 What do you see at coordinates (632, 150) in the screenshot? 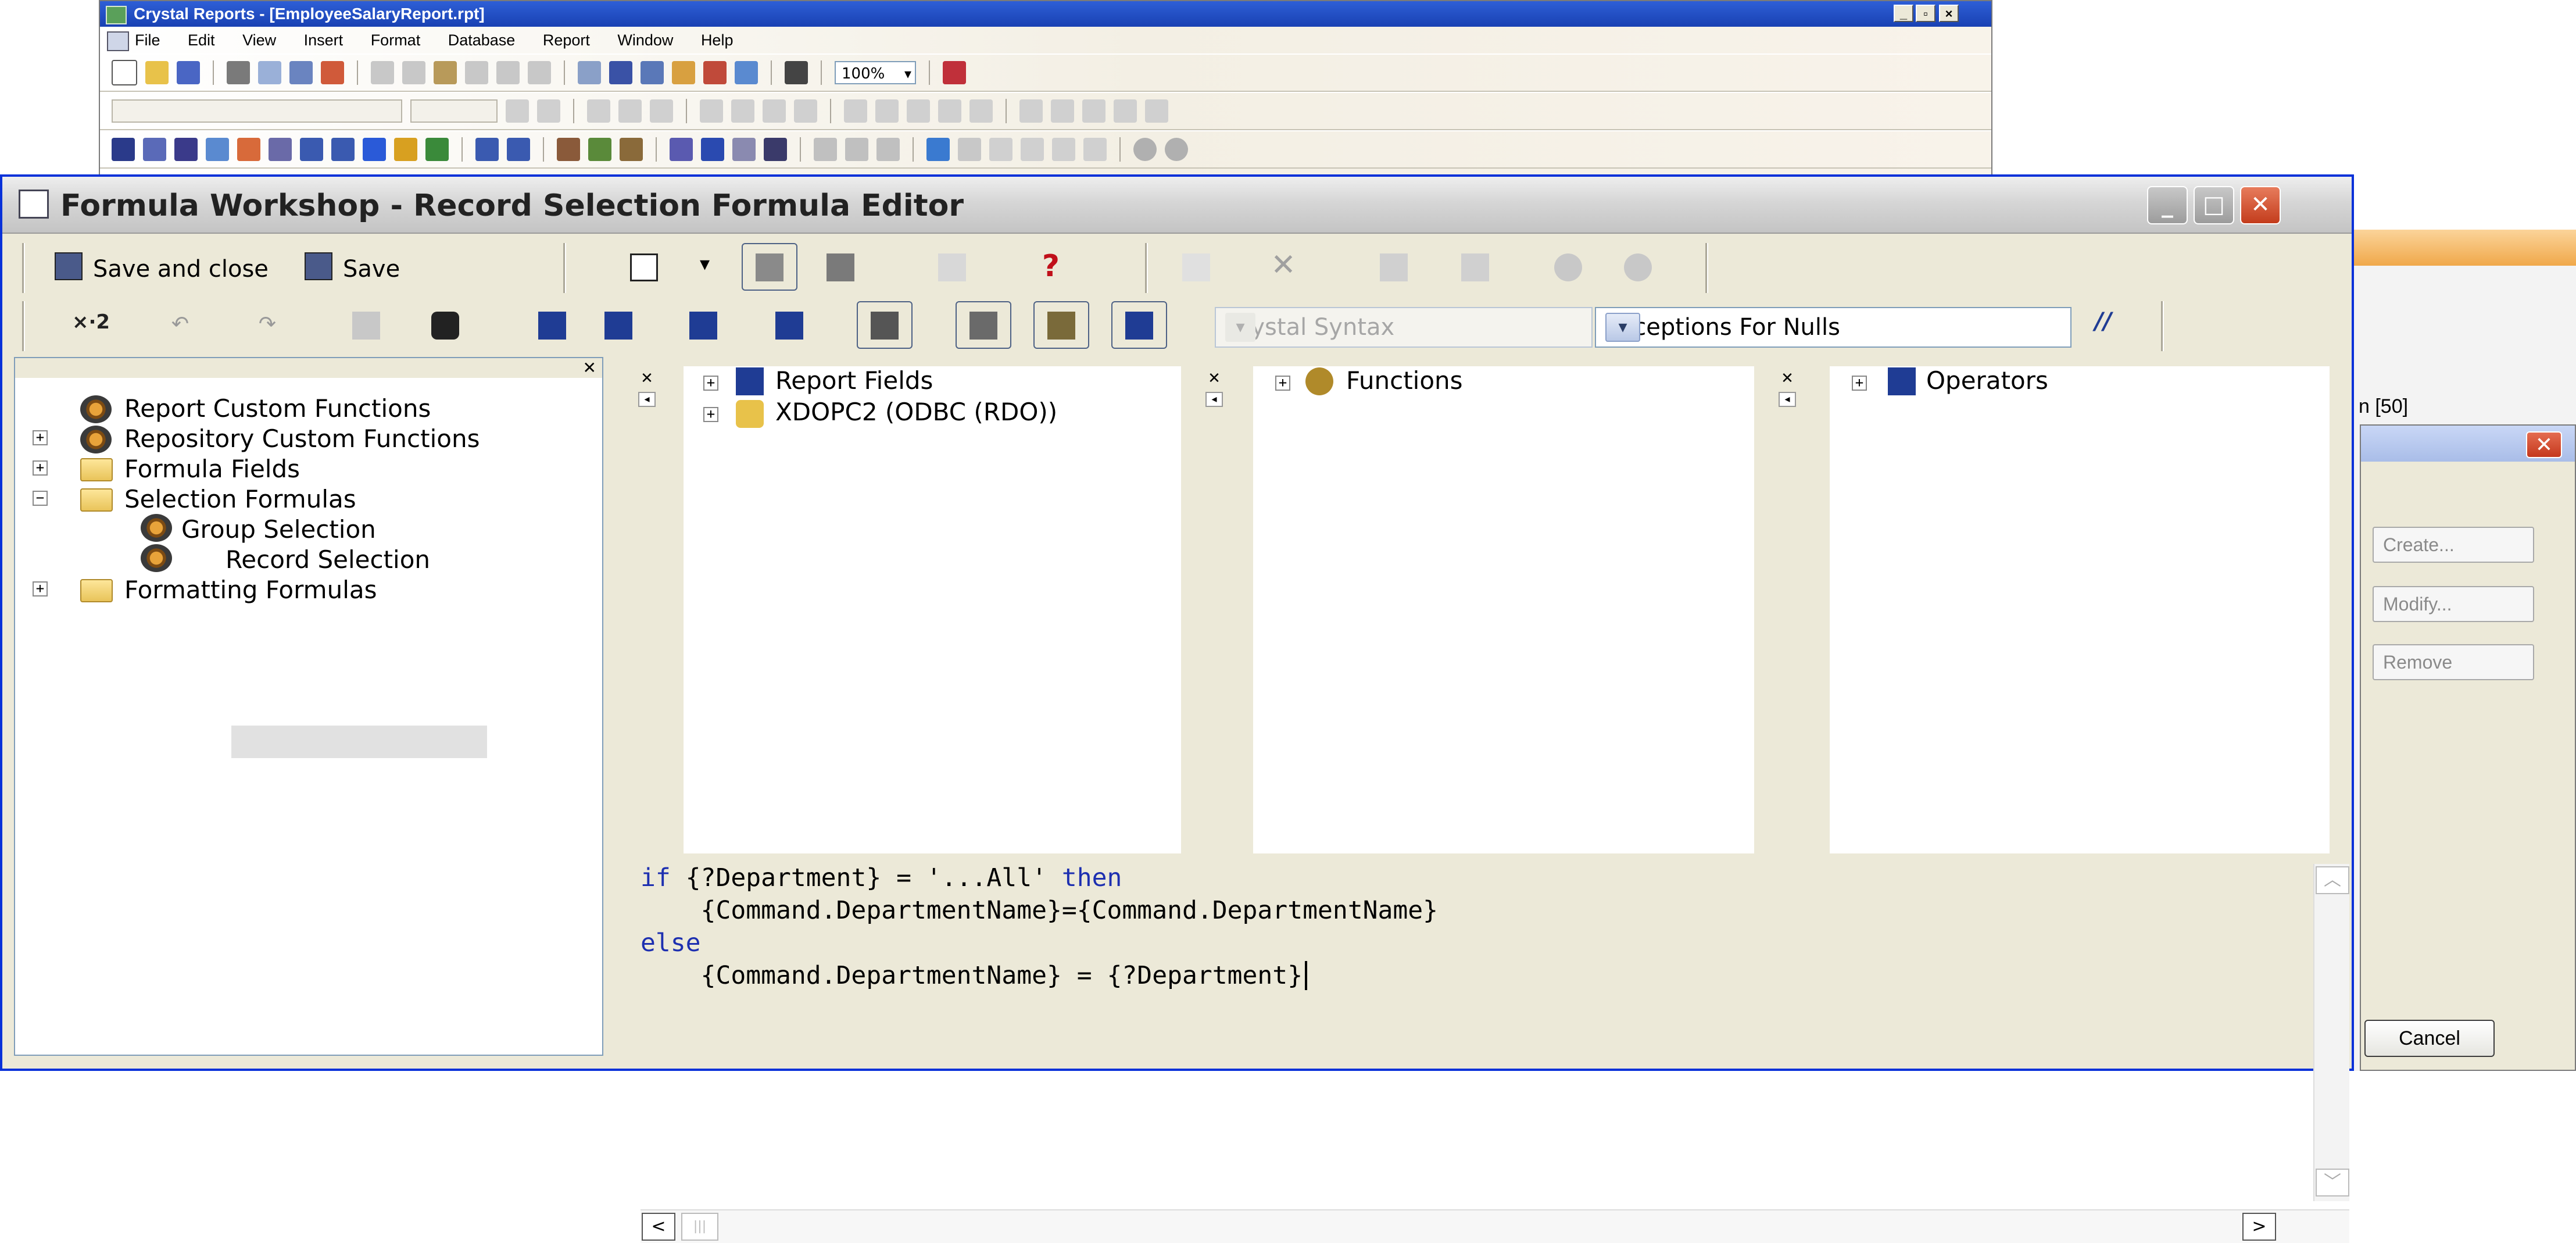
I see `database-expert-icon` at bounding box center [632, 150].